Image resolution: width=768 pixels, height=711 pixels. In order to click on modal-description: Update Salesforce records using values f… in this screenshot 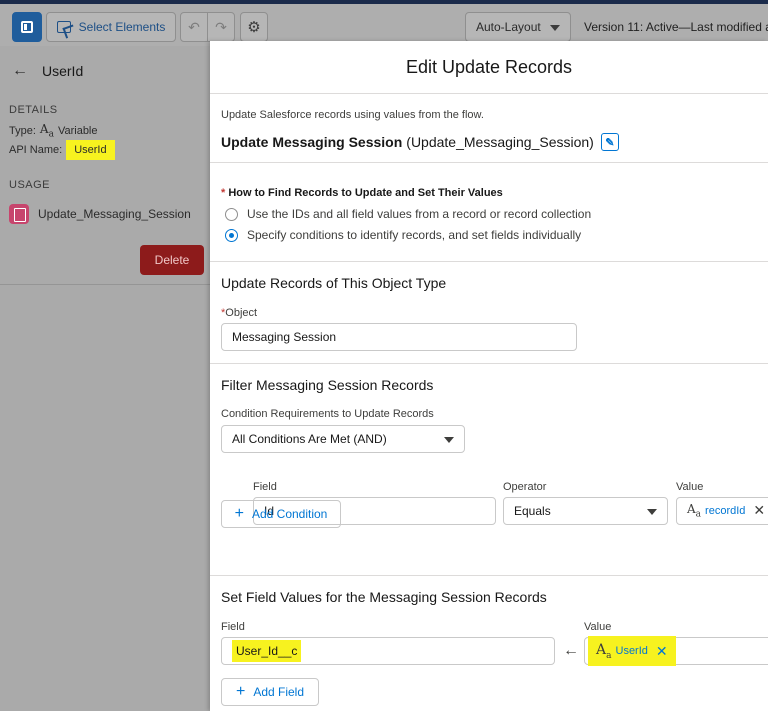, I will do `click(352, 115)`.